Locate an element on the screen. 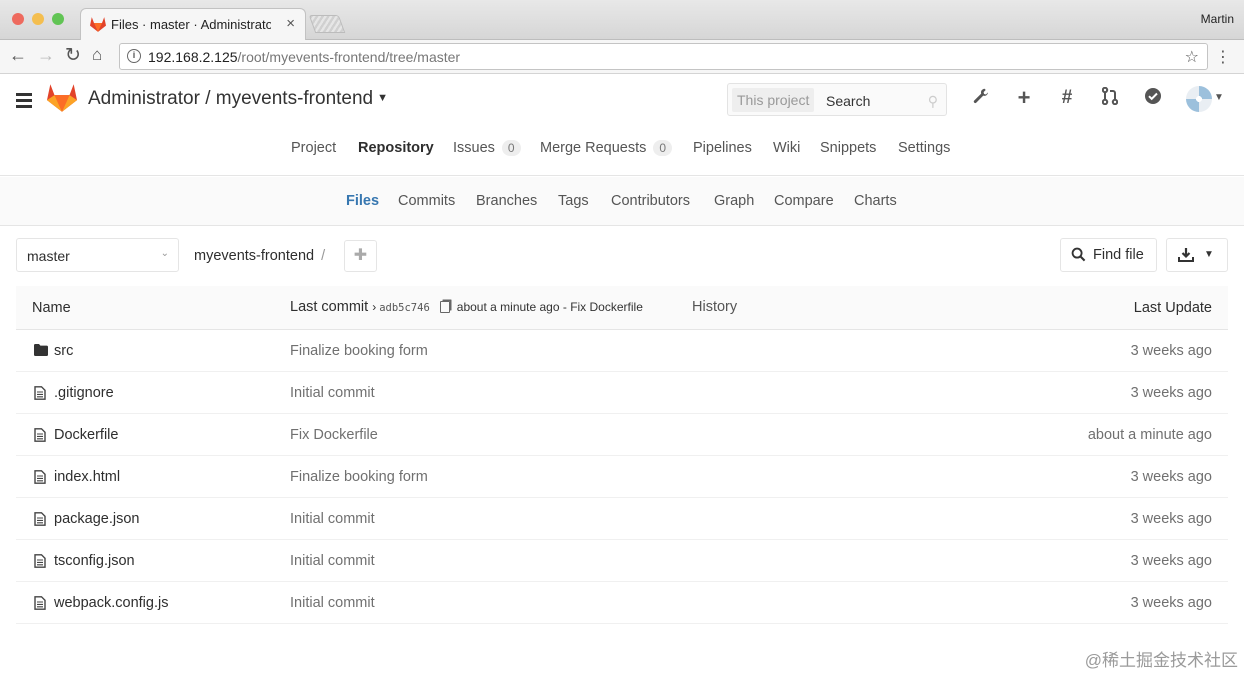 The width and height of the screenshot is (1244, 677). column-header-name: Name is located at coordinates (51, 308).